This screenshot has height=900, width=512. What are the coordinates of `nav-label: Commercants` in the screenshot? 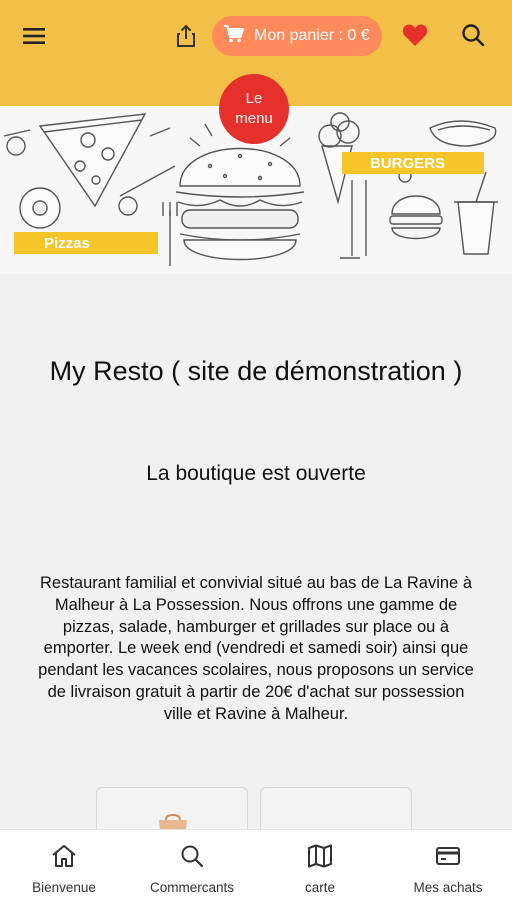 It's located at (192, 887).